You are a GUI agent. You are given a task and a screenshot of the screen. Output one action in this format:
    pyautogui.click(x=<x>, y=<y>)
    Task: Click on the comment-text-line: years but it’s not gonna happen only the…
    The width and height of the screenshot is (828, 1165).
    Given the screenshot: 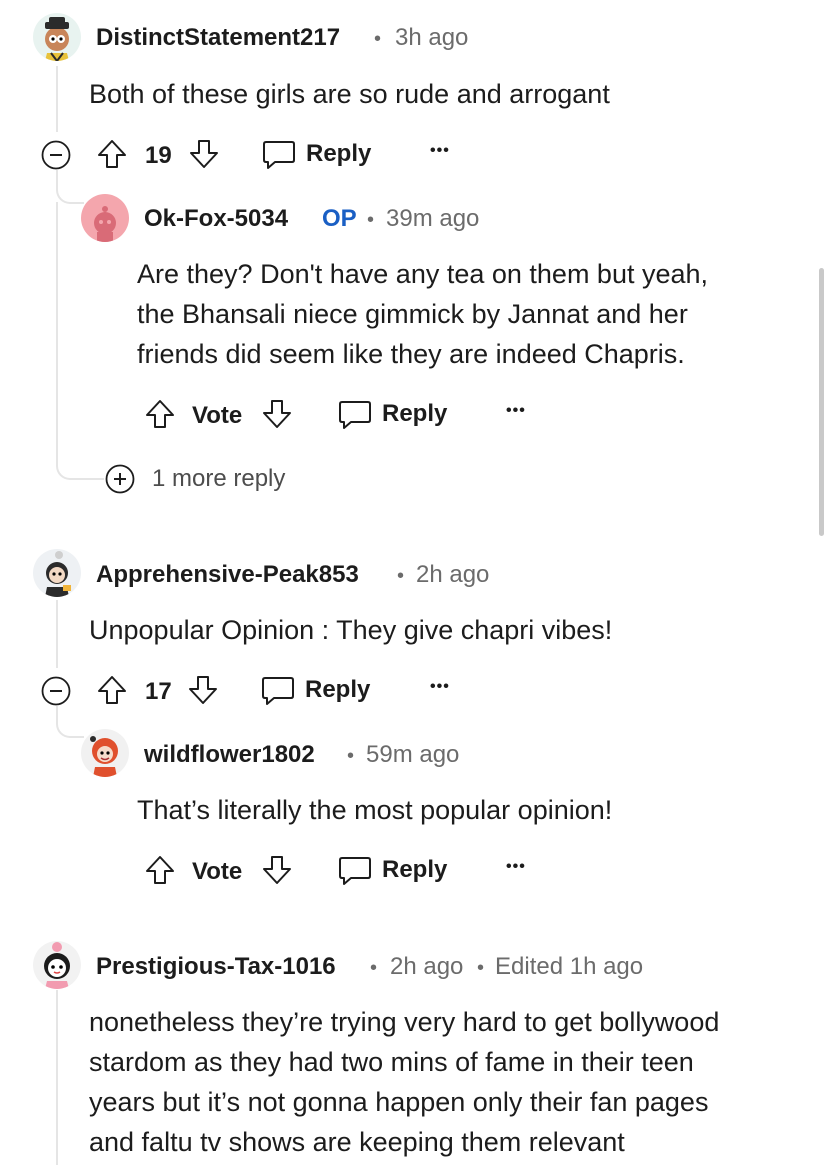 What is the action you would take?
    pyautogui.click(x=399, y=1102)
    